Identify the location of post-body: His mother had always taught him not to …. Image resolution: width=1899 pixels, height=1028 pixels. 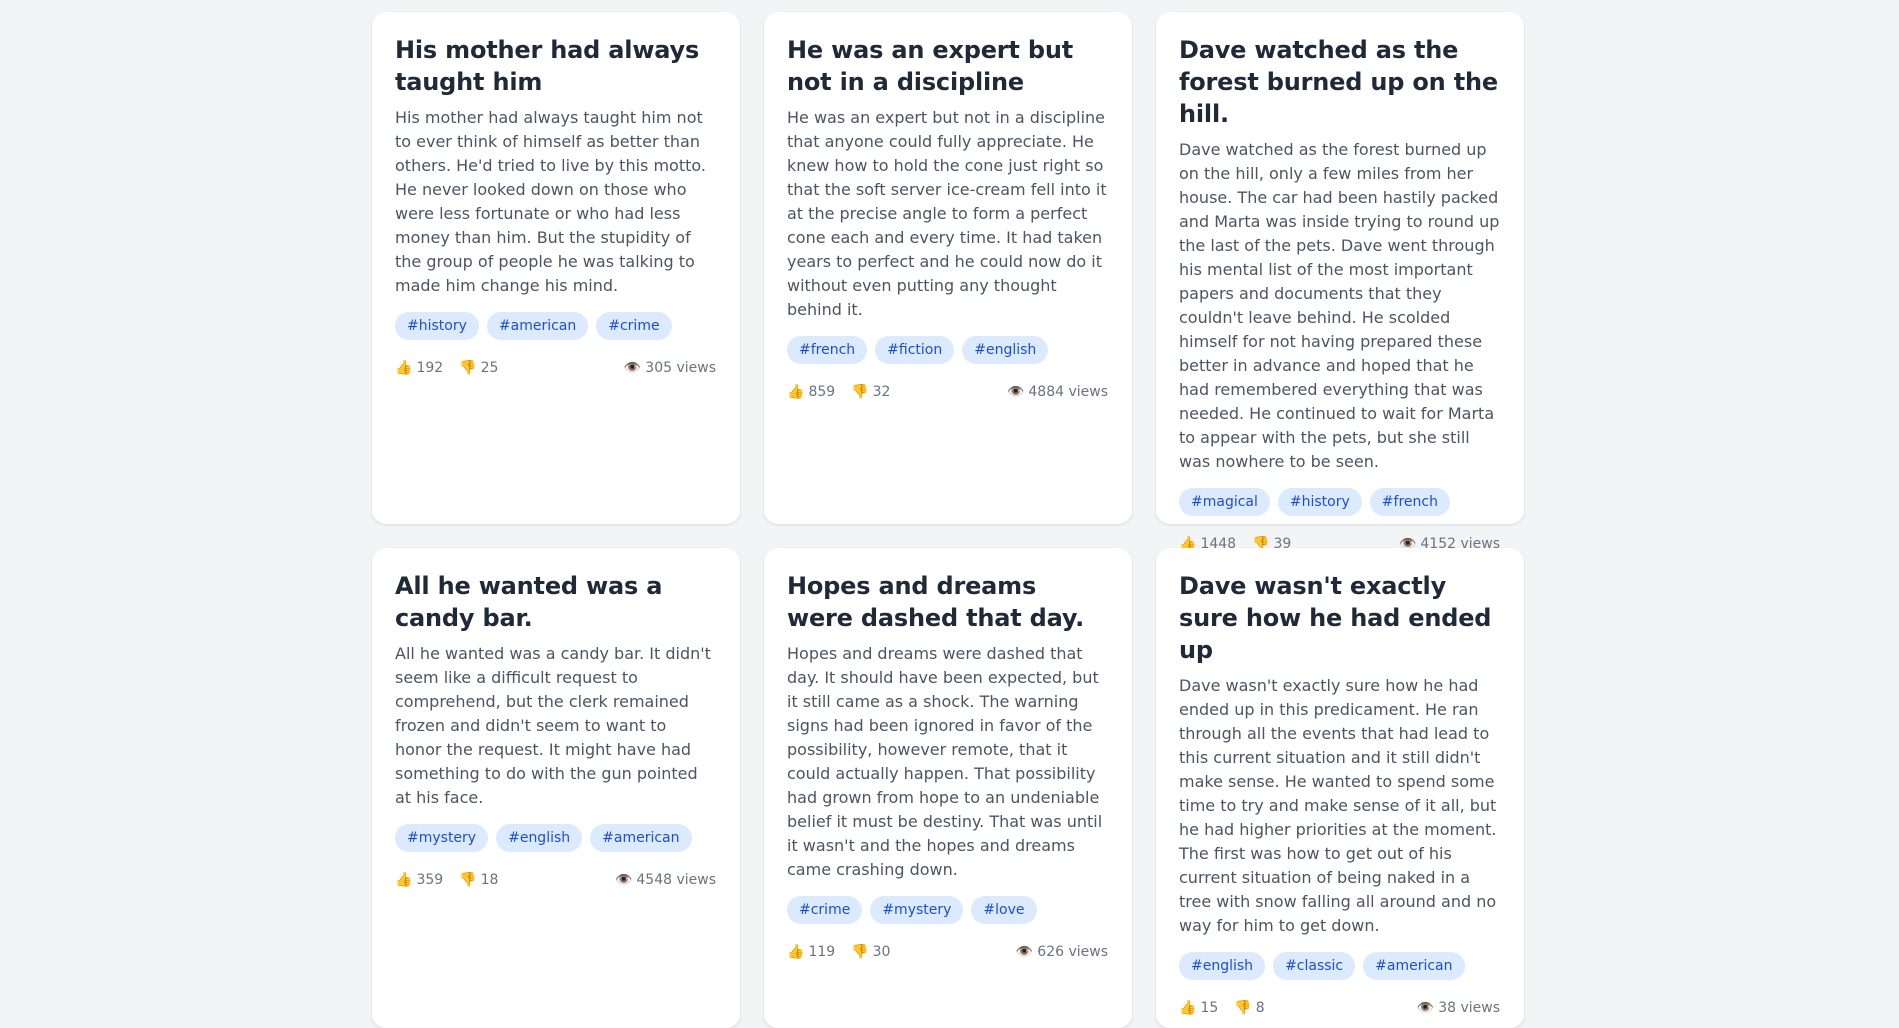
(550, 201).